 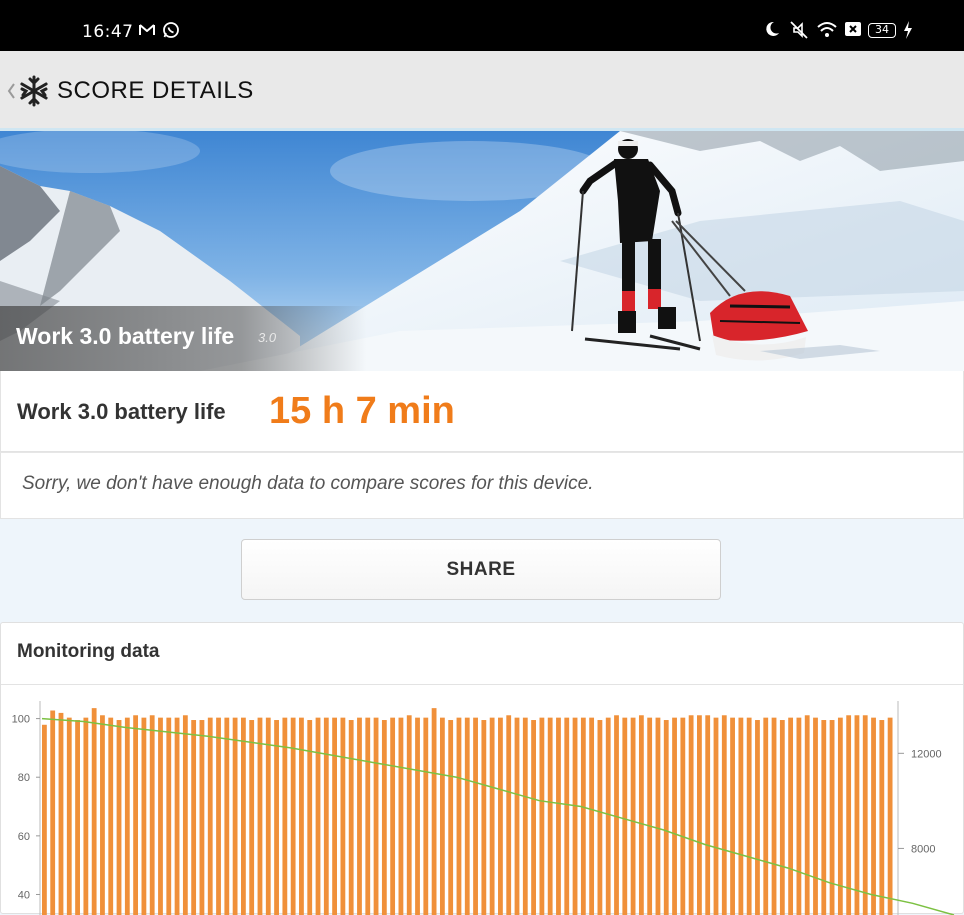 What do you see at coordinates (24, 837) in the screenshot?
I see `left-tick-label: 60` at bounding box center [24, 837].